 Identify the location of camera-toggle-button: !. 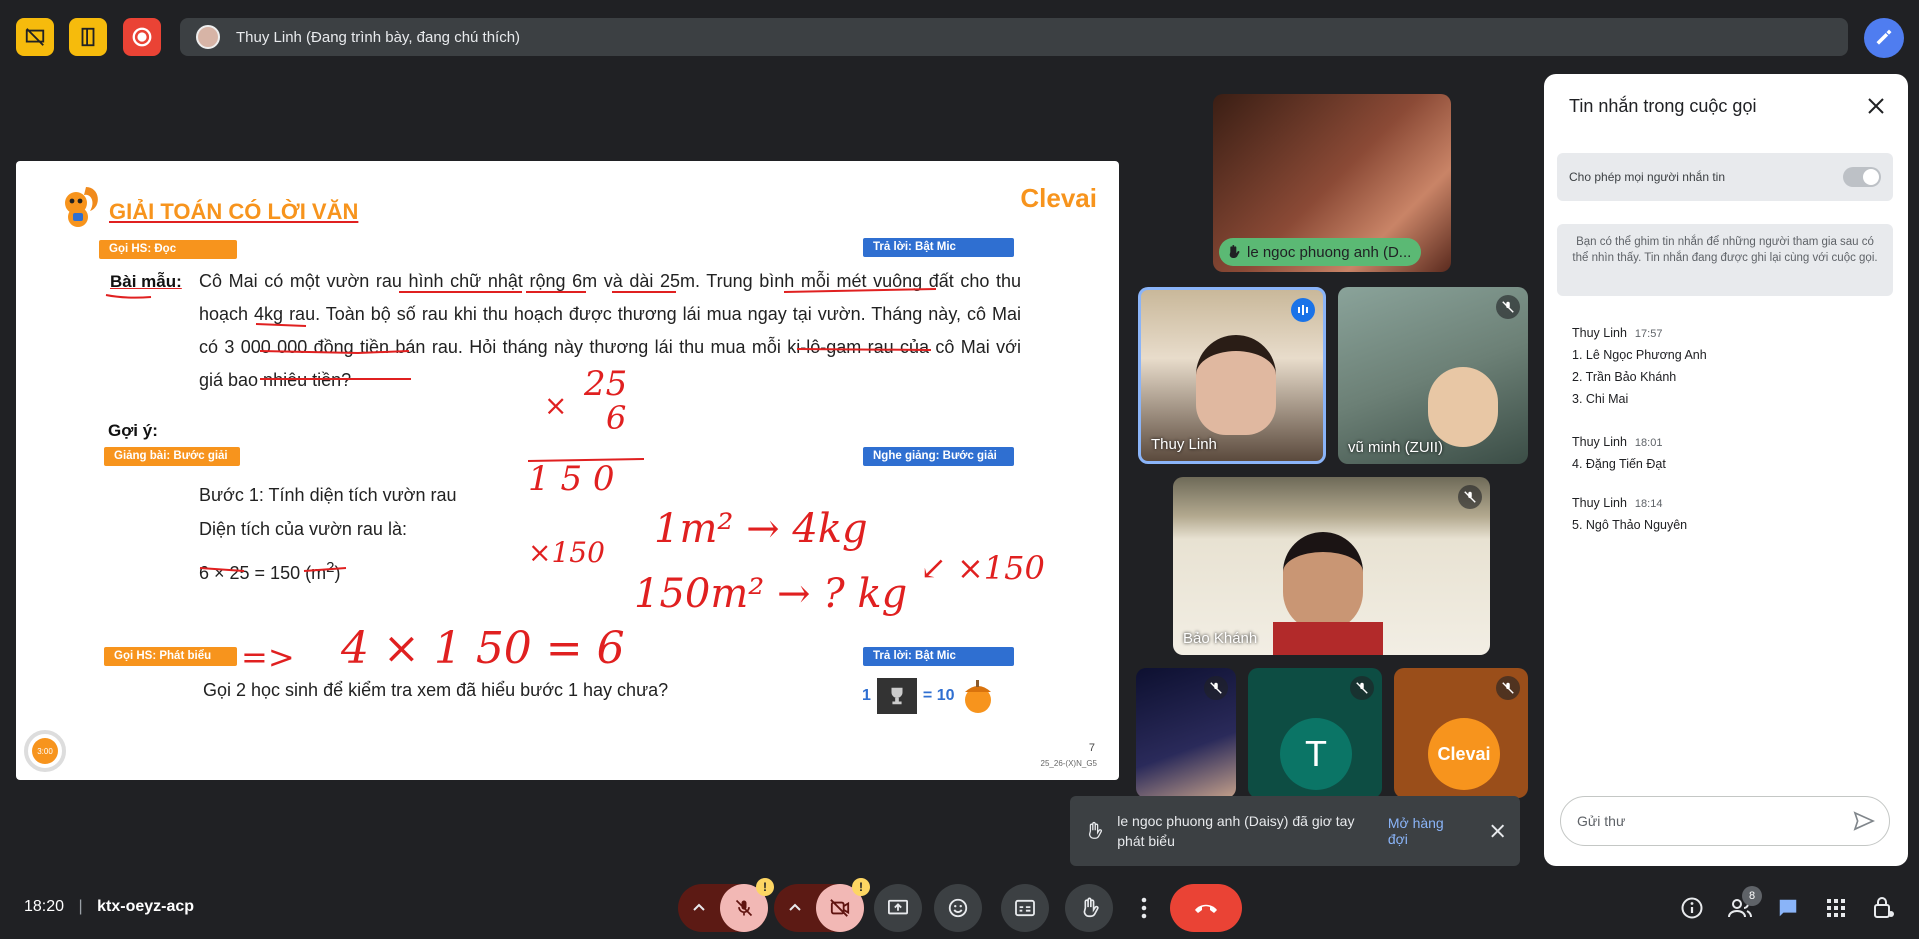
(843, 905).